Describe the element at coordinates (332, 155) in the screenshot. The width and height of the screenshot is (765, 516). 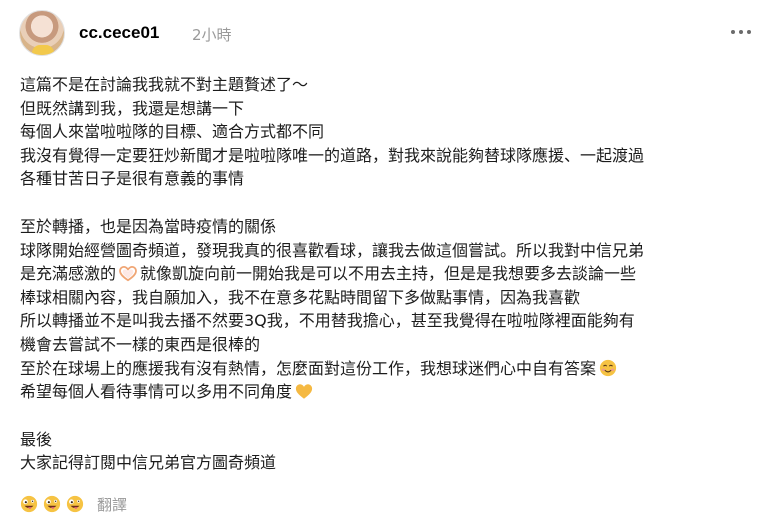
I see `text-line: 我沒有覺得一定要狂炒新聞才是啦啦隊唯一的道路，對我來說能夠替球隊應援、一起渡過` at that location.